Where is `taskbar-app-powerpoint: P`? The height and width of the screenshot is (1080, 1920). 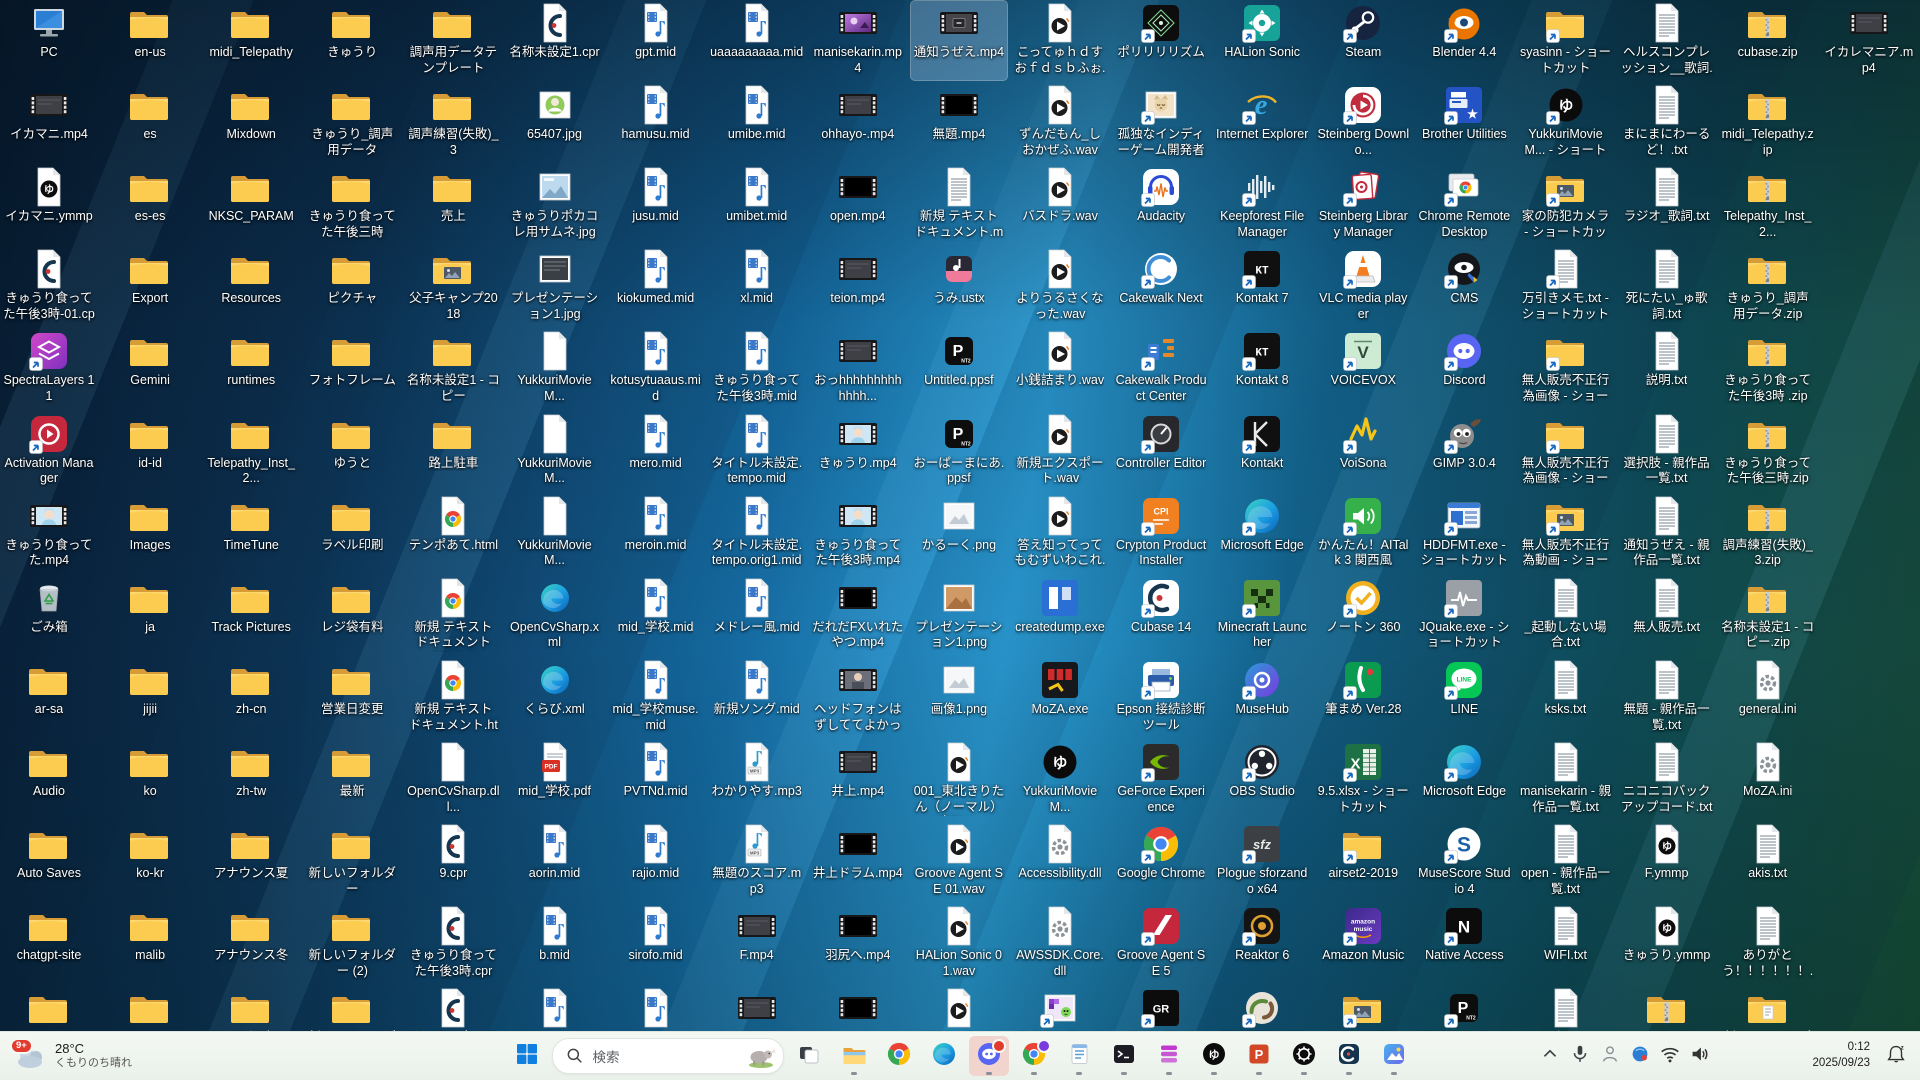 taskbar-app-powerpoint: P is located at coordinates (1259, 1056).